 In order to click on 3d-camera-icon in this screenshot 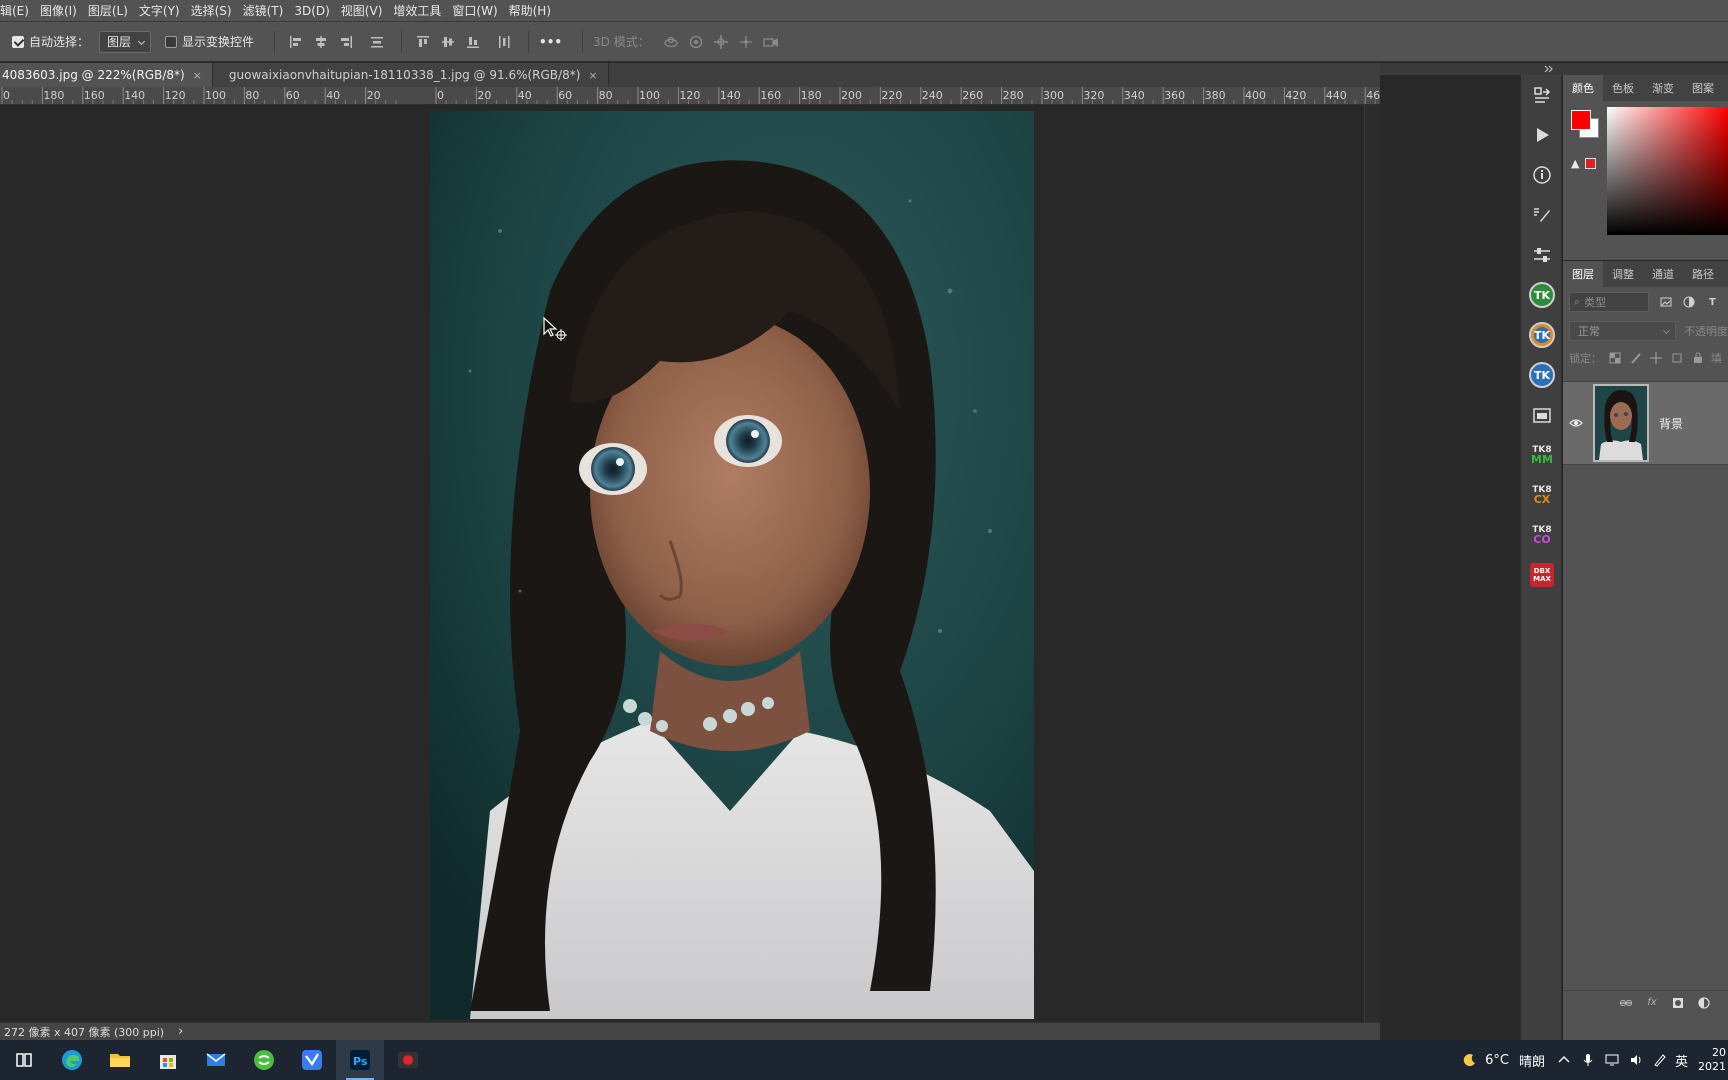, I will do `click(771, 42)`.